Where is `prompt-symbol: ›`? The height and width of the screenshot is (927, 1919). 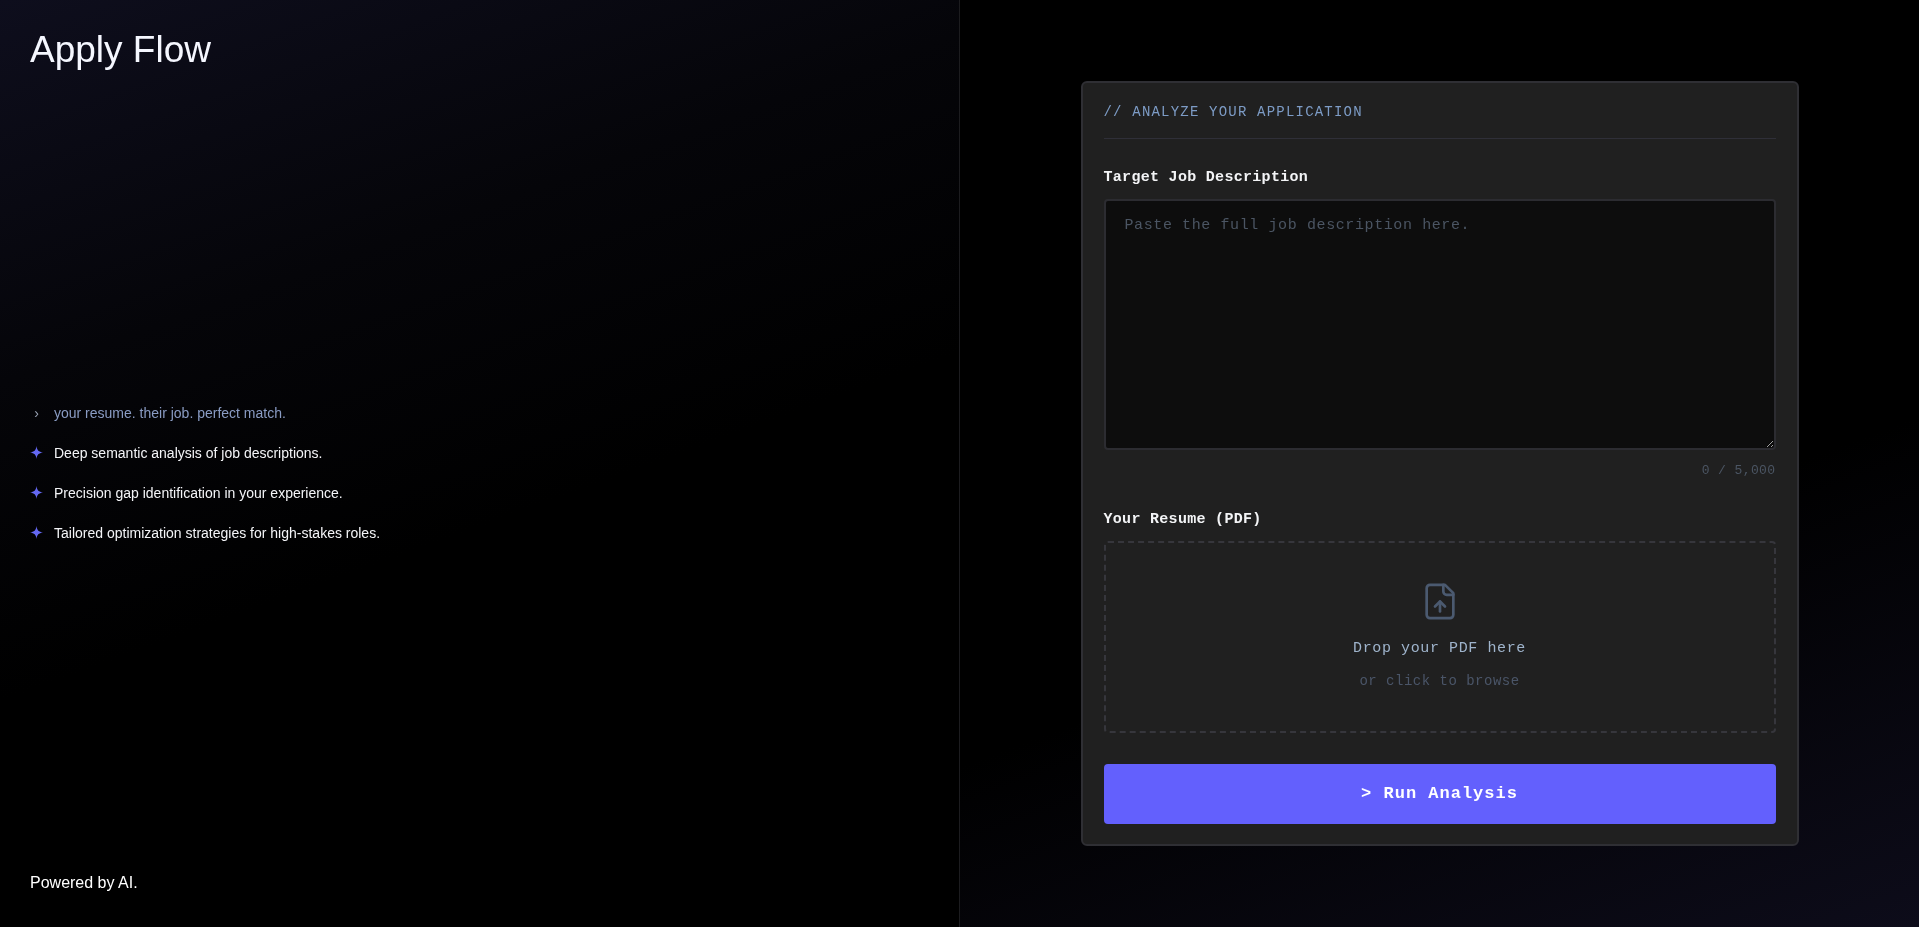 prompt-symbol: › is located at coordinates (36, 413).